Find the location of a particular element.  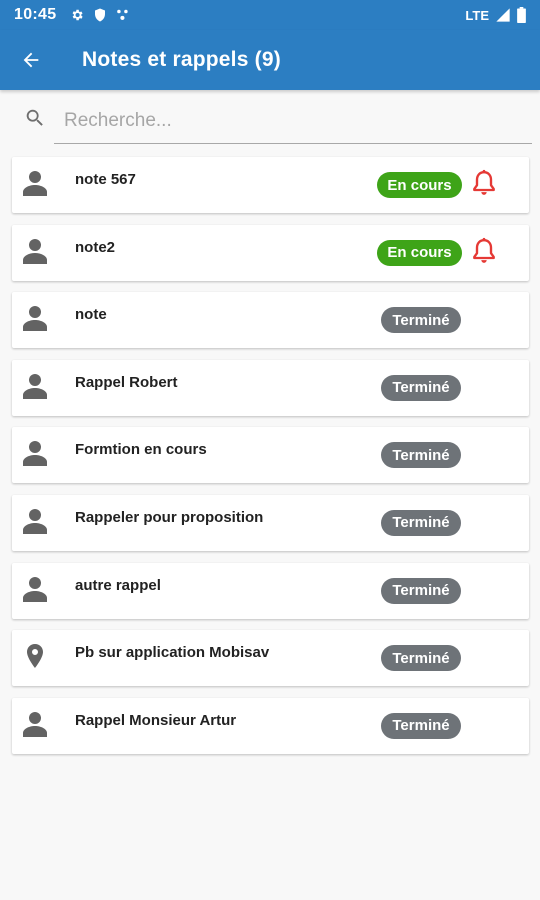

signal-icon is located at coordinates (503, 15).